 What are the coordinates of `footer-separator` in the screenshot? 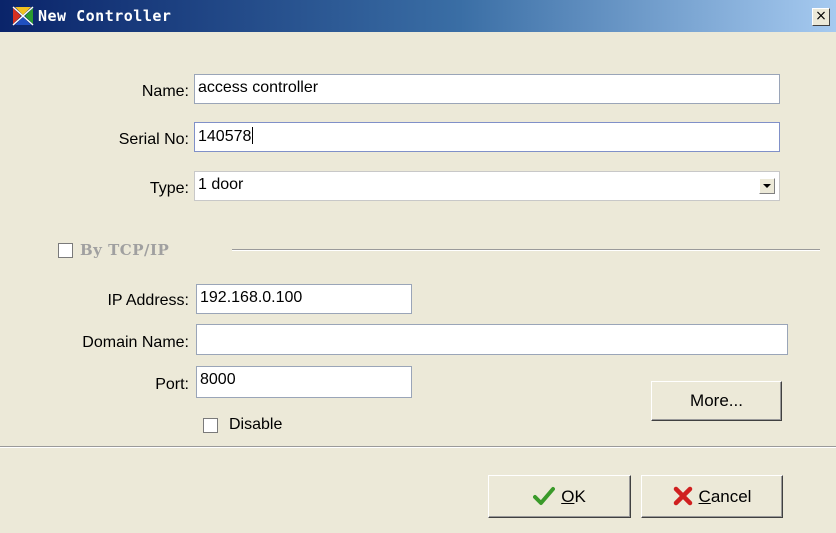 It's located at (418, 447).